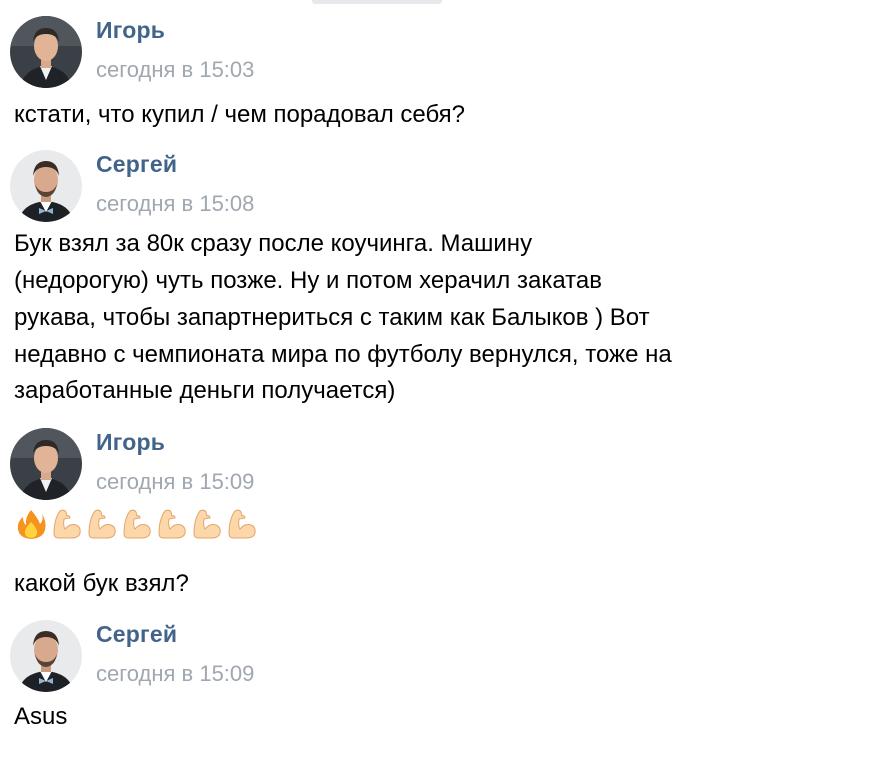  I want to click on message-text: какой бук взял?, so click(101, 583).